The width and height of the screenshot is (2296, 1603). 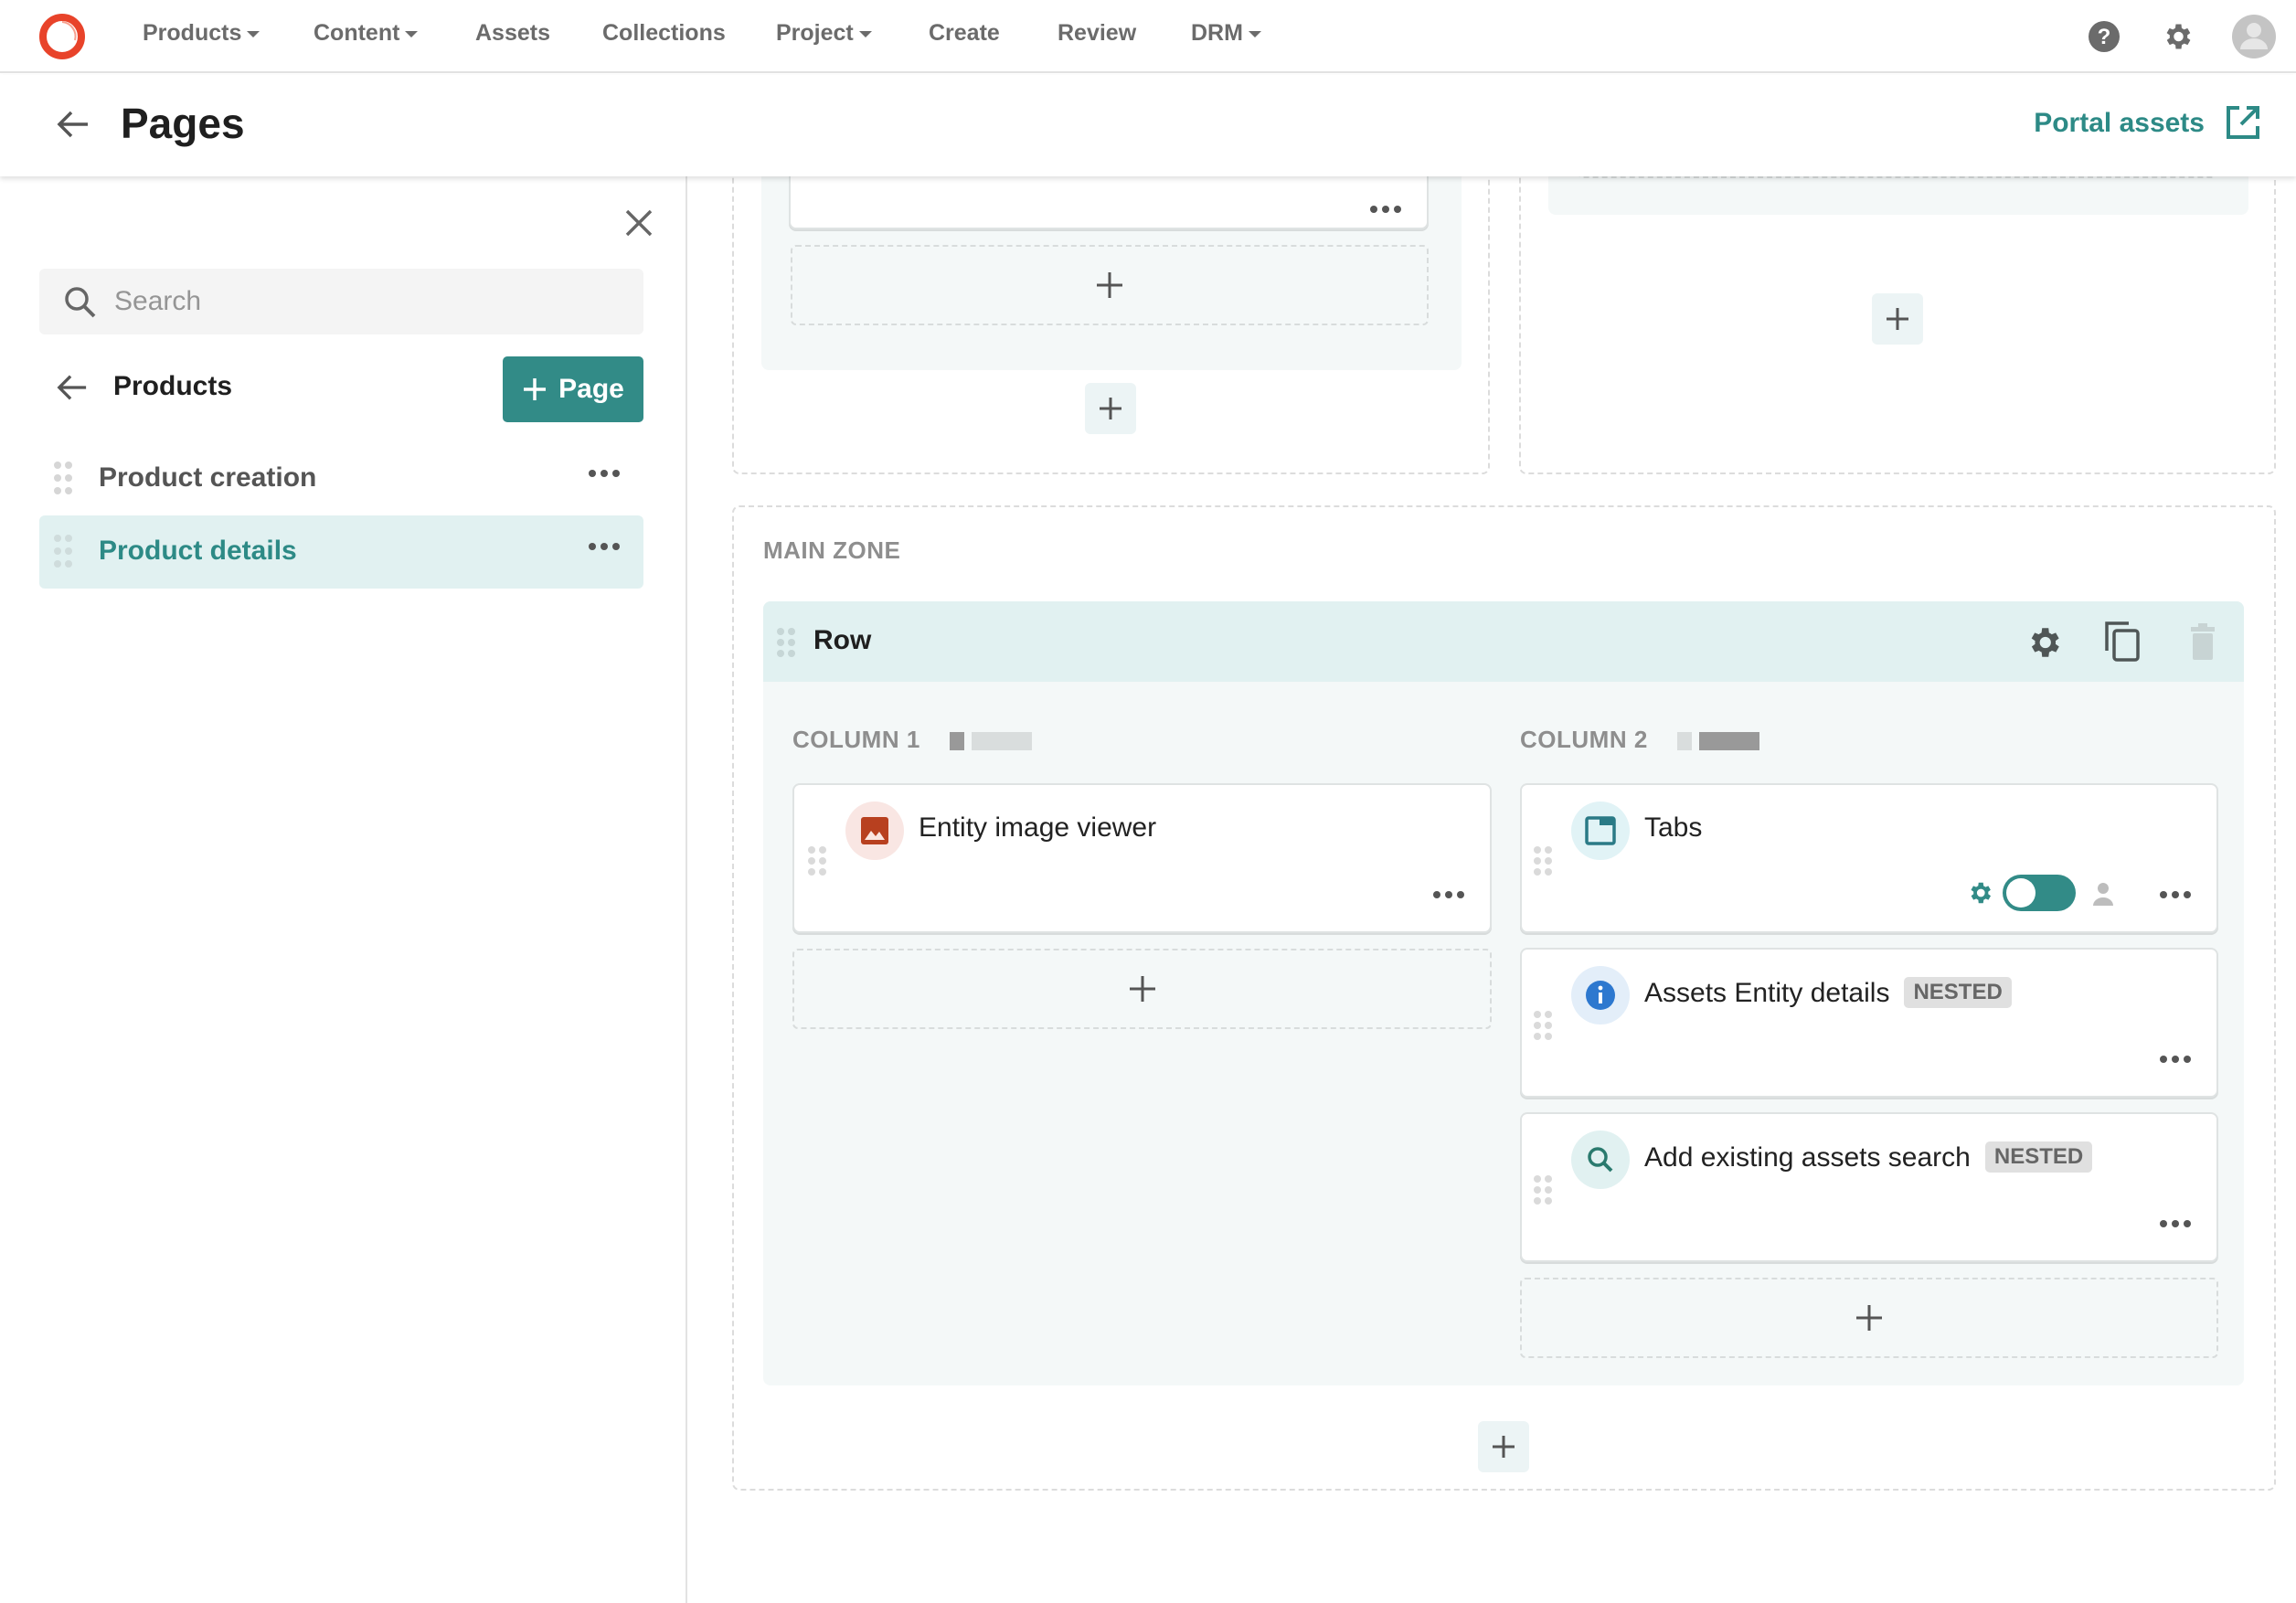 I want to click on zone-left-upper, so click(x=1111, y=325).